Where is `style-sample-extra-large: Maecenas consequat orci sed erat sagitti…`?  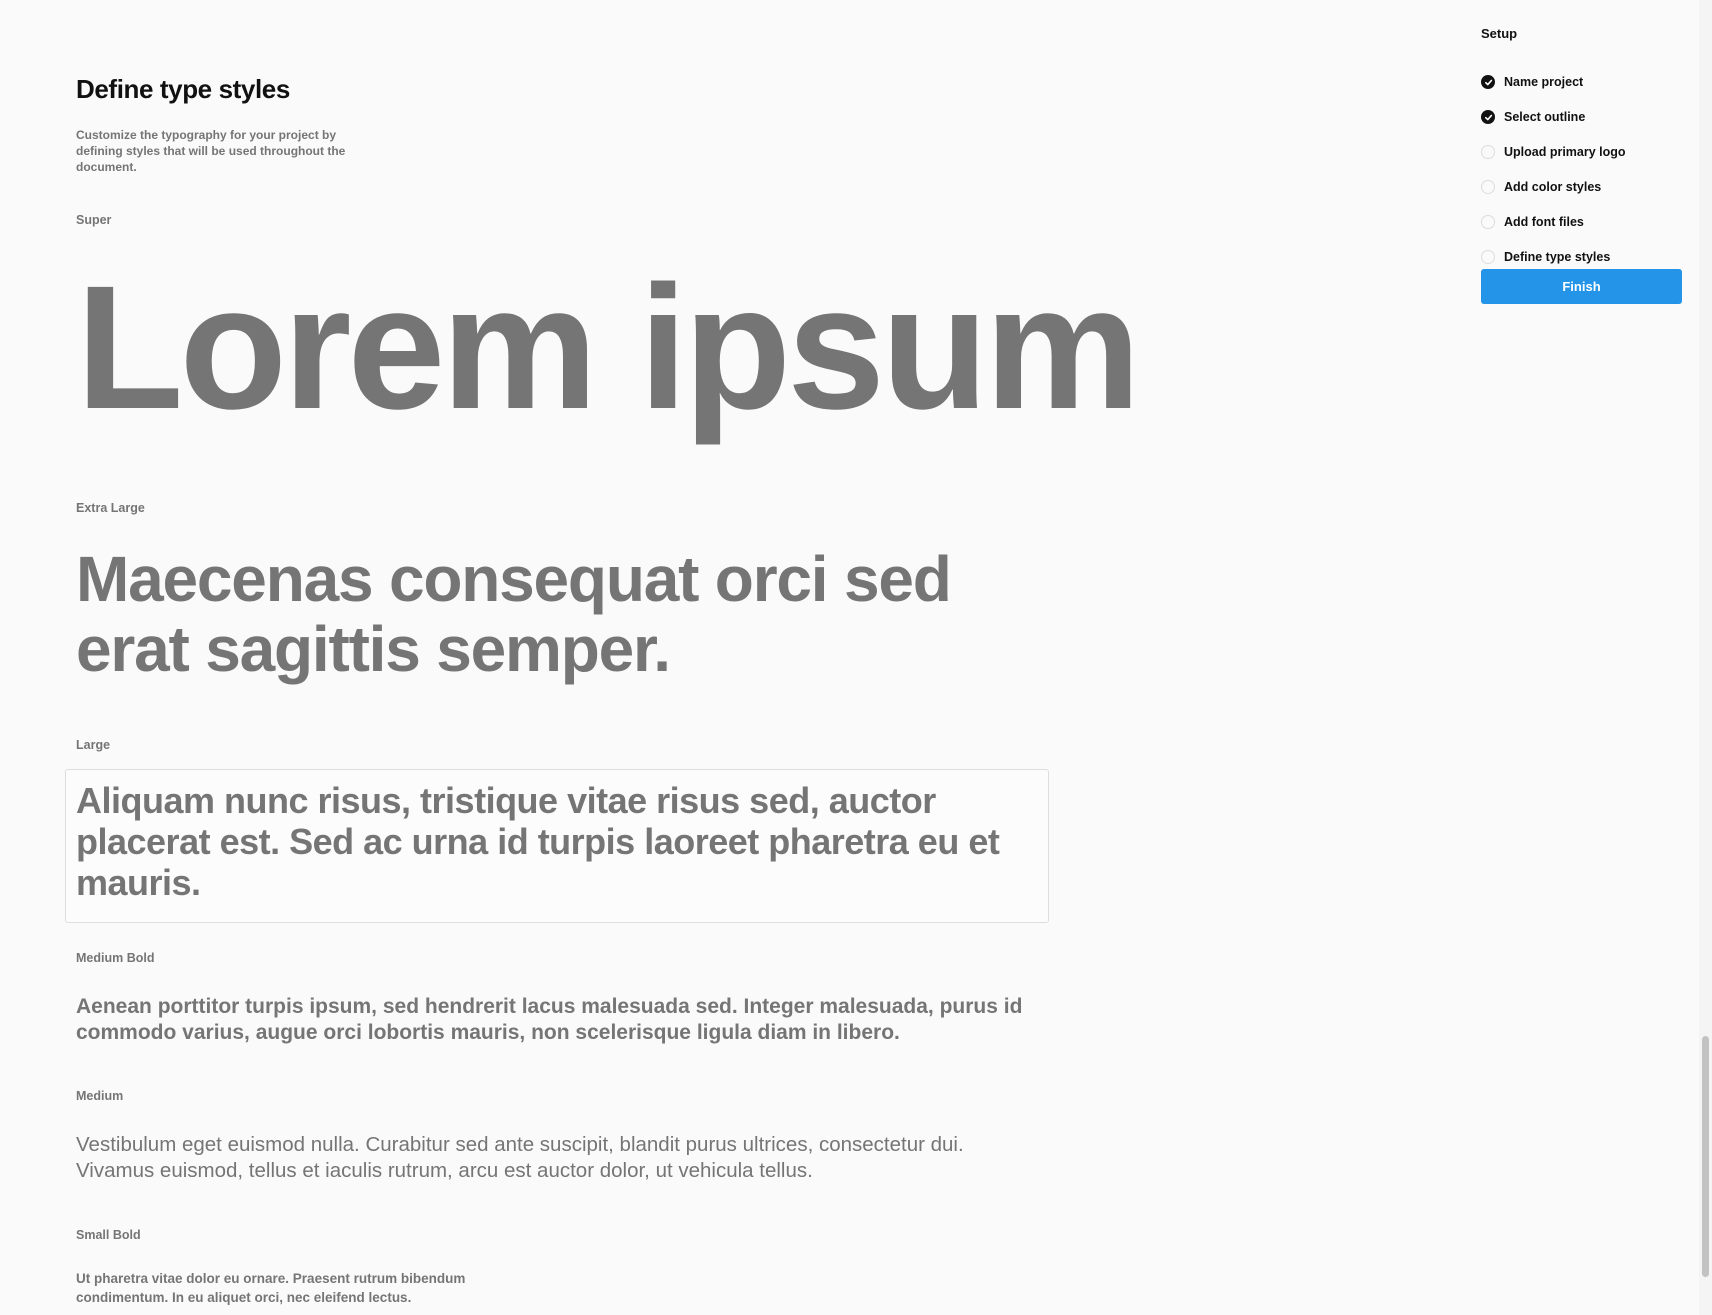
style-sample-extra-large: Maecenas consequat orci sed erat sagitti… is located at coordinates (551, 614).